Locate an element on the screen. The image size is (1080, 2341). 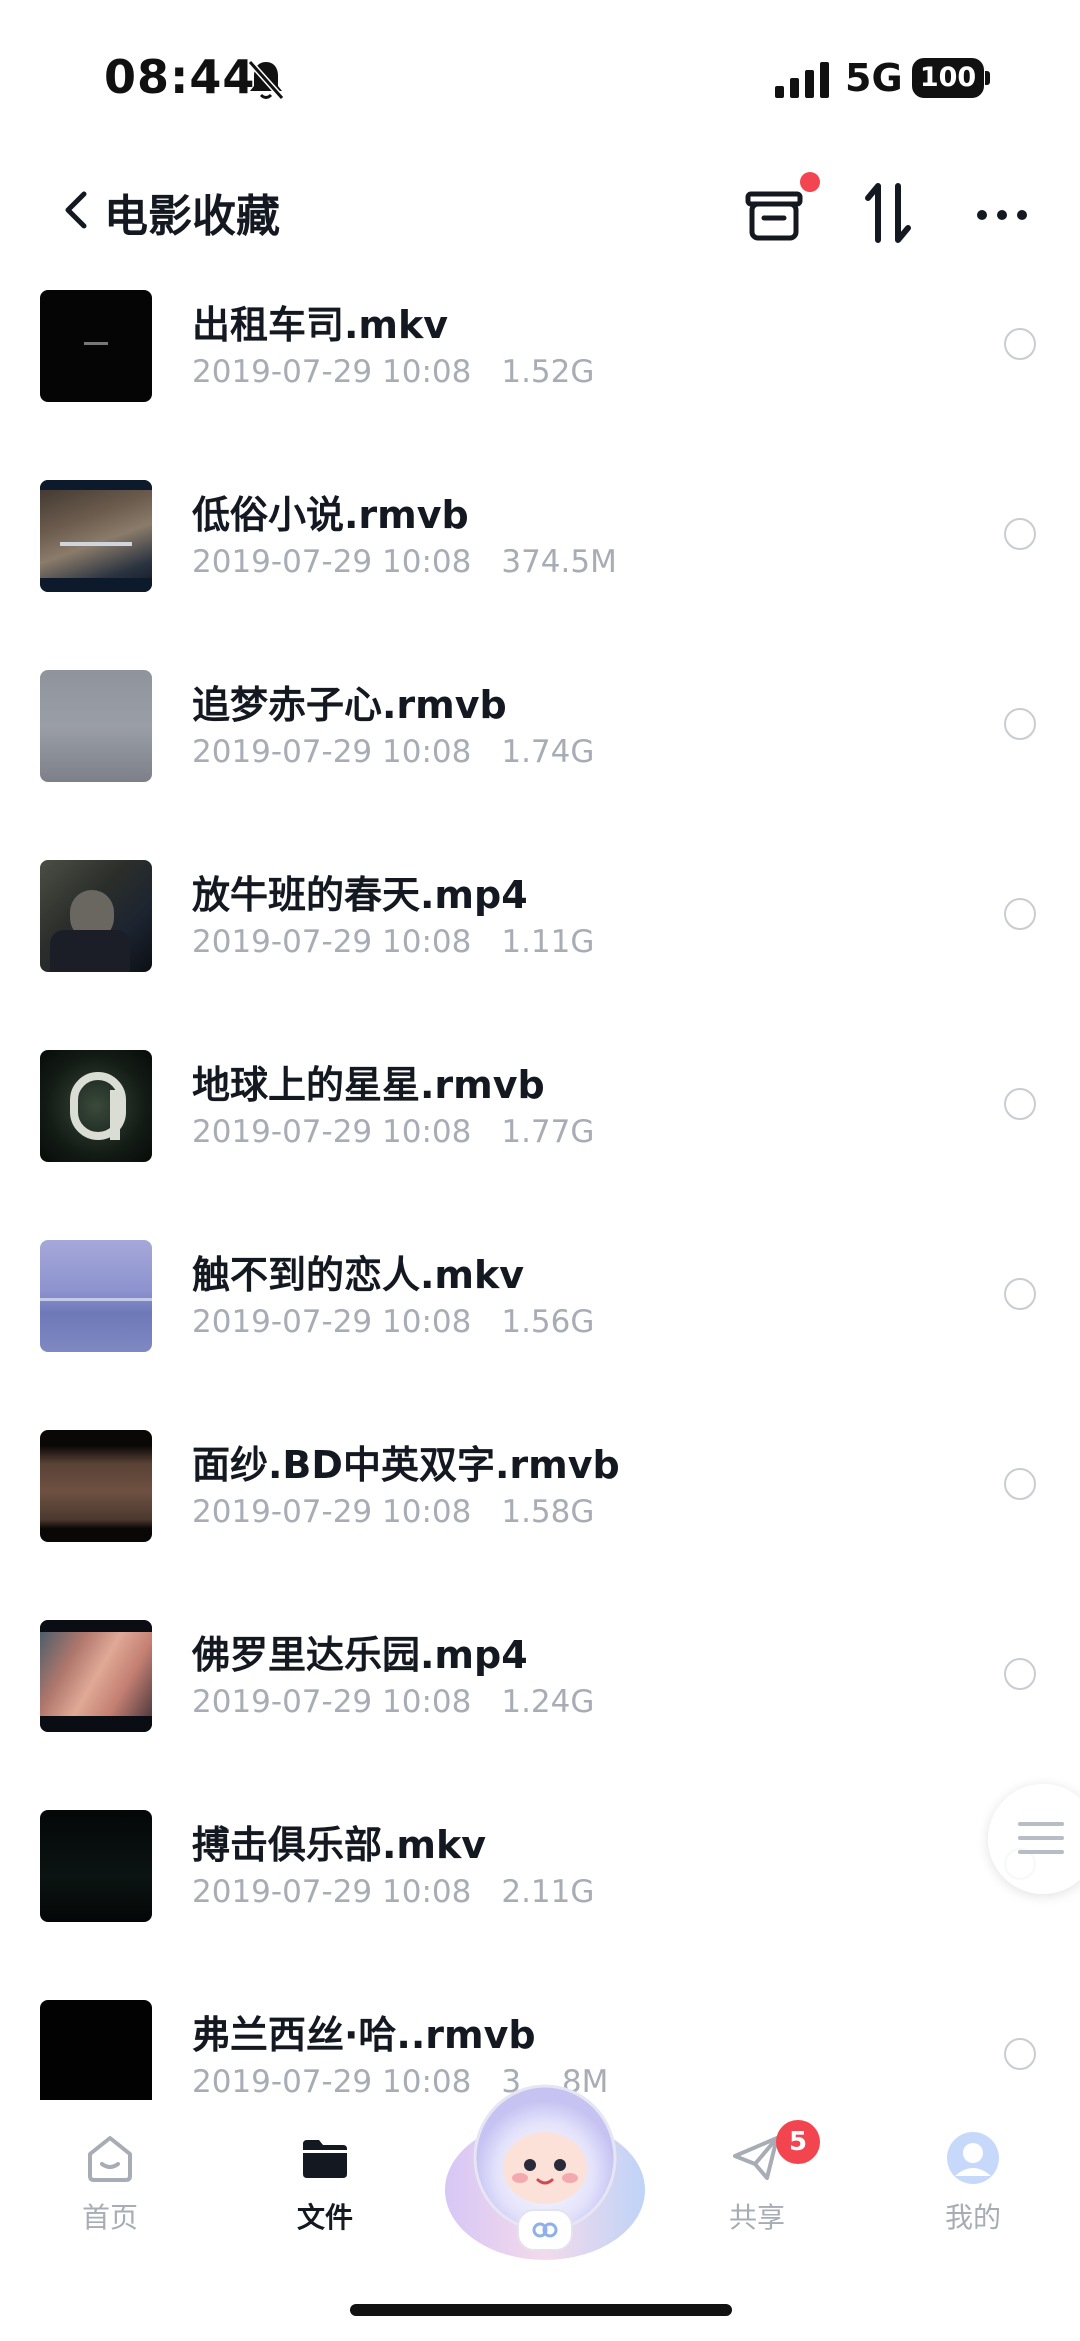
file-meta: 2019-07-29 10:08 2.11G is located at coordinates (393, 1892).